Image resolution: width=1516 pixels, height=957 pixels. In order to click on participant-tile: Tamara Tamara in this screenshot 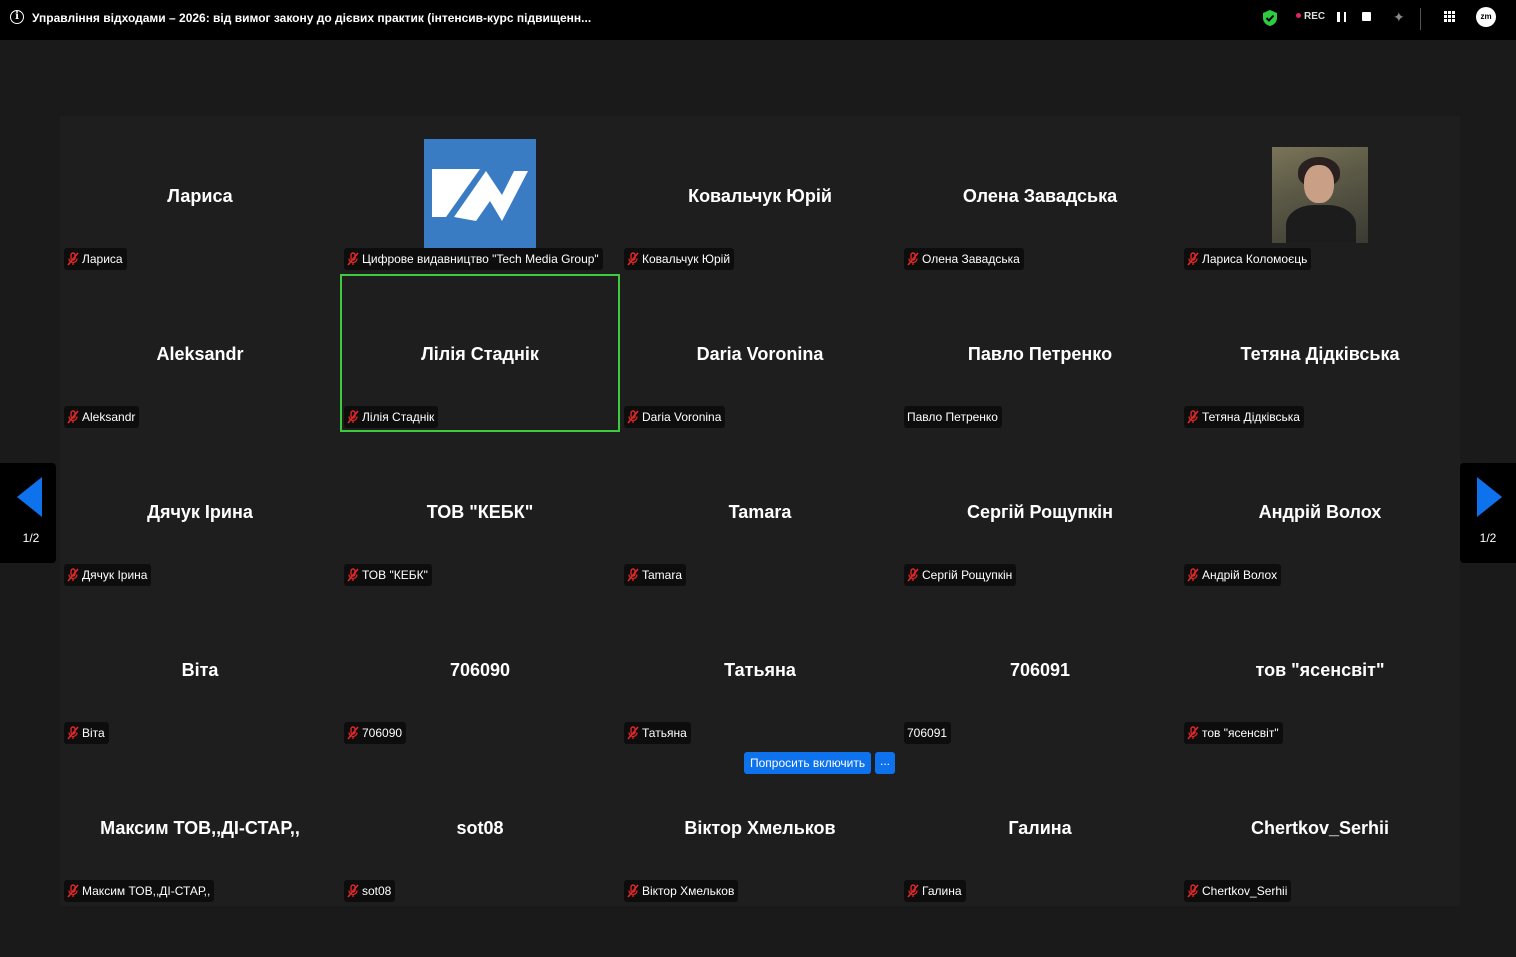, I will do `click(760, 511)`.